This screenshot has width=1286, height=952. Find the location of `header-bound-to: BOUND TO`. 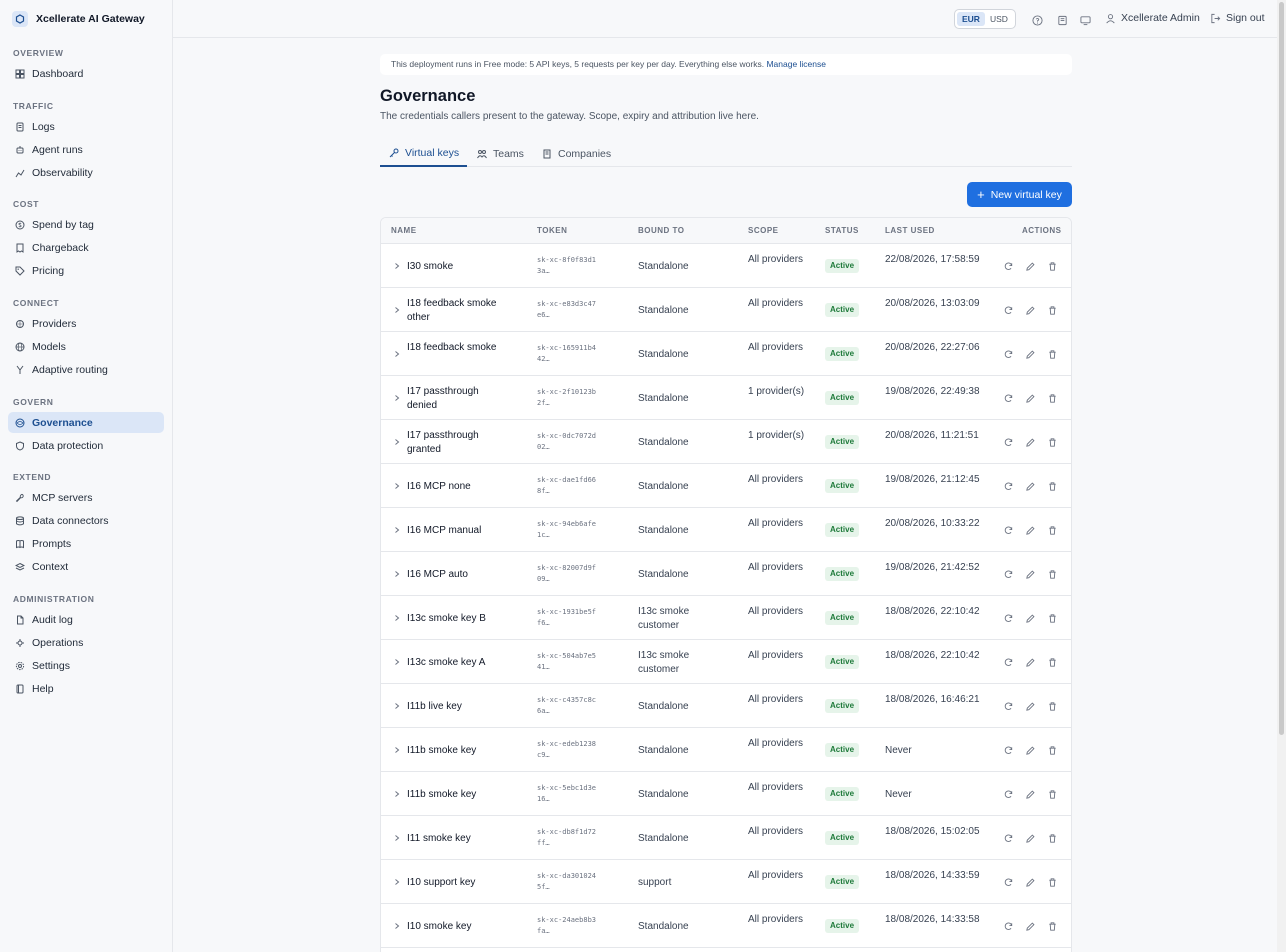

header-bound-to: BOUND TO is located at coordinates (661, 230).